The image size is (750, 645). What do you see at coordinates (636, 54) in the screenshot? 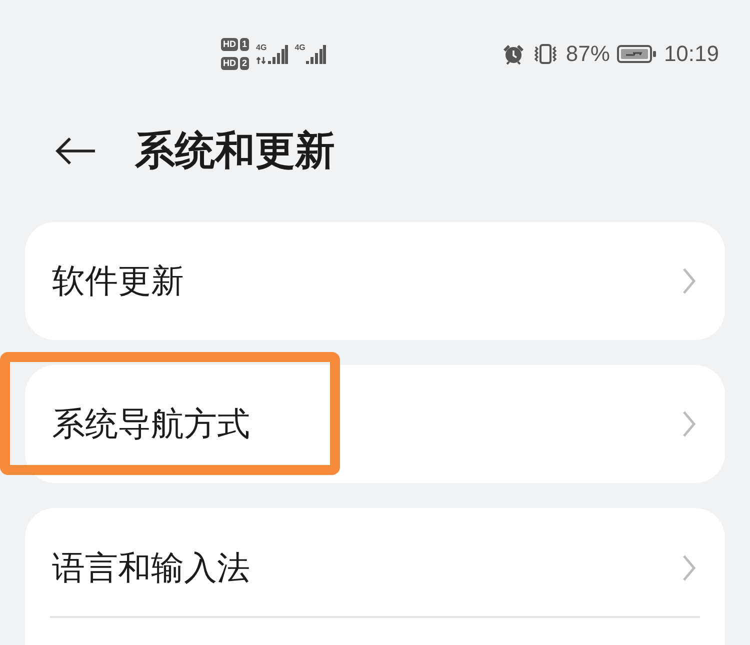
I see `battery-charging-icon` at bounding box center [636, 54].